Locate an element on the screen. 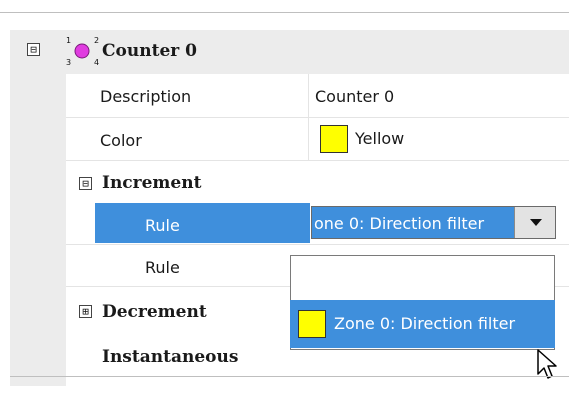 The height and width of the screenshot is (396, 569). description-value: Counter 0 is located at coordinates (354, 96).